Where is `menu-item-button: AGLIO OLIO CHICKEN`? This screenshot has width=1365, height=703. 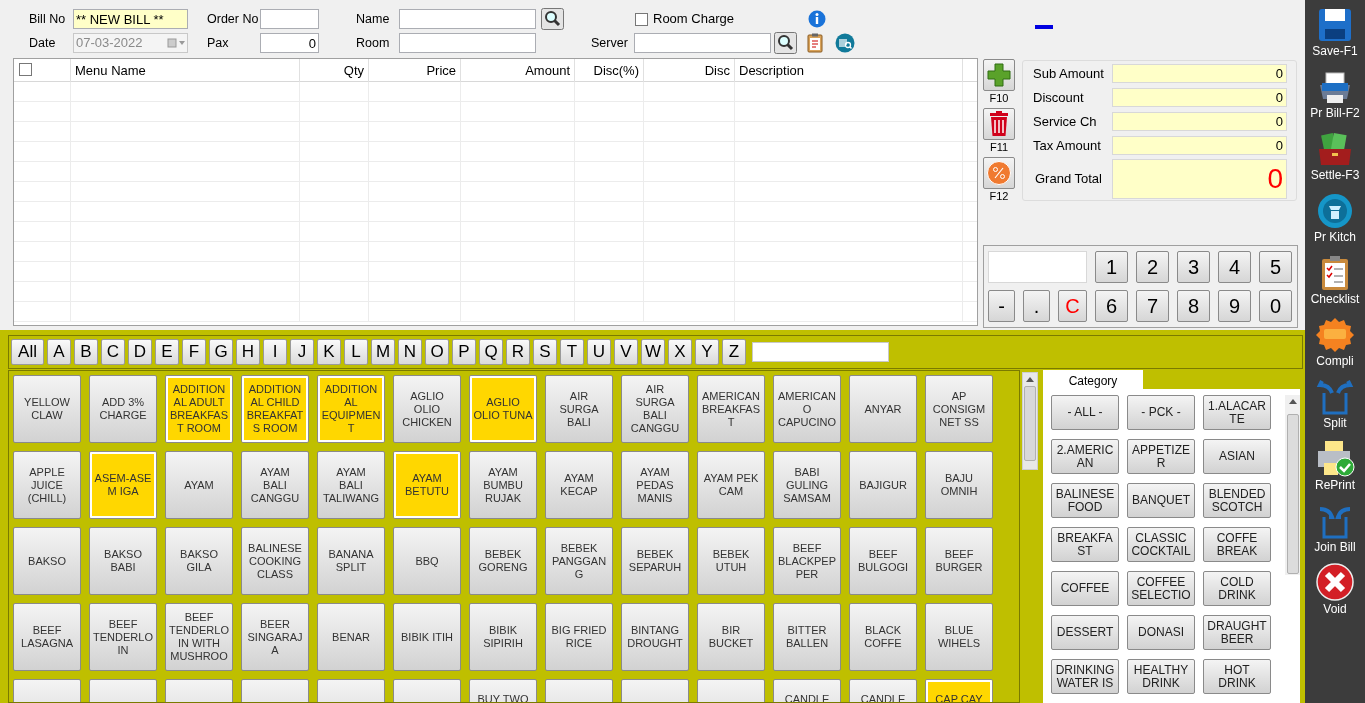 menu-item-button: AGLIO OLIO CHICKEN is located at coordinates (427, 409).